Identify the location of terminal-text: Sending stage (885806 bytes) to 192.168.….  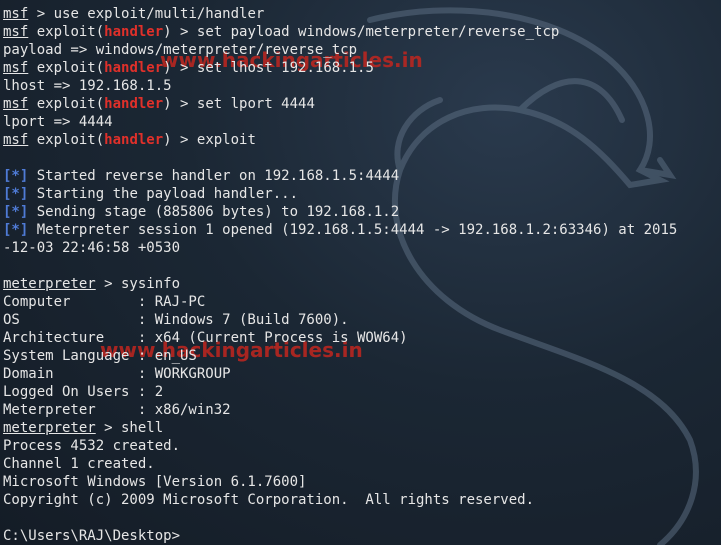
(214, 212).